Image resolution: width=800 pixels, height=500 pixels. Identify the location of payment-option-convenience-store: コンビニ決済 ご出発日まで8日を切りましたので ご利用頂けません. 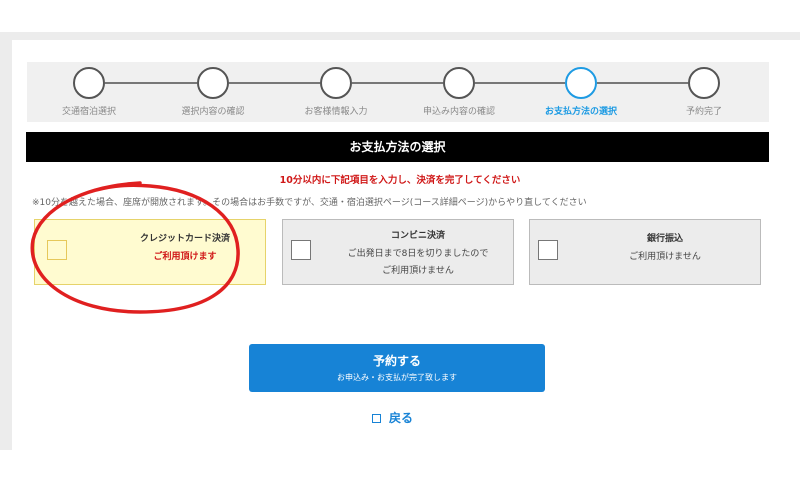
(398, 252).